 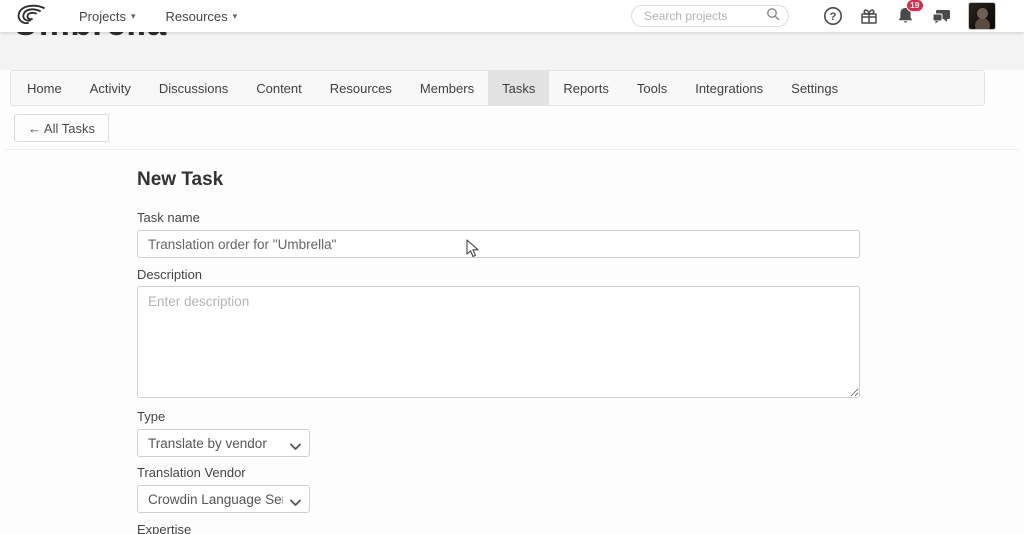 I want to click on messages-icon, so click(x=941, y=16).